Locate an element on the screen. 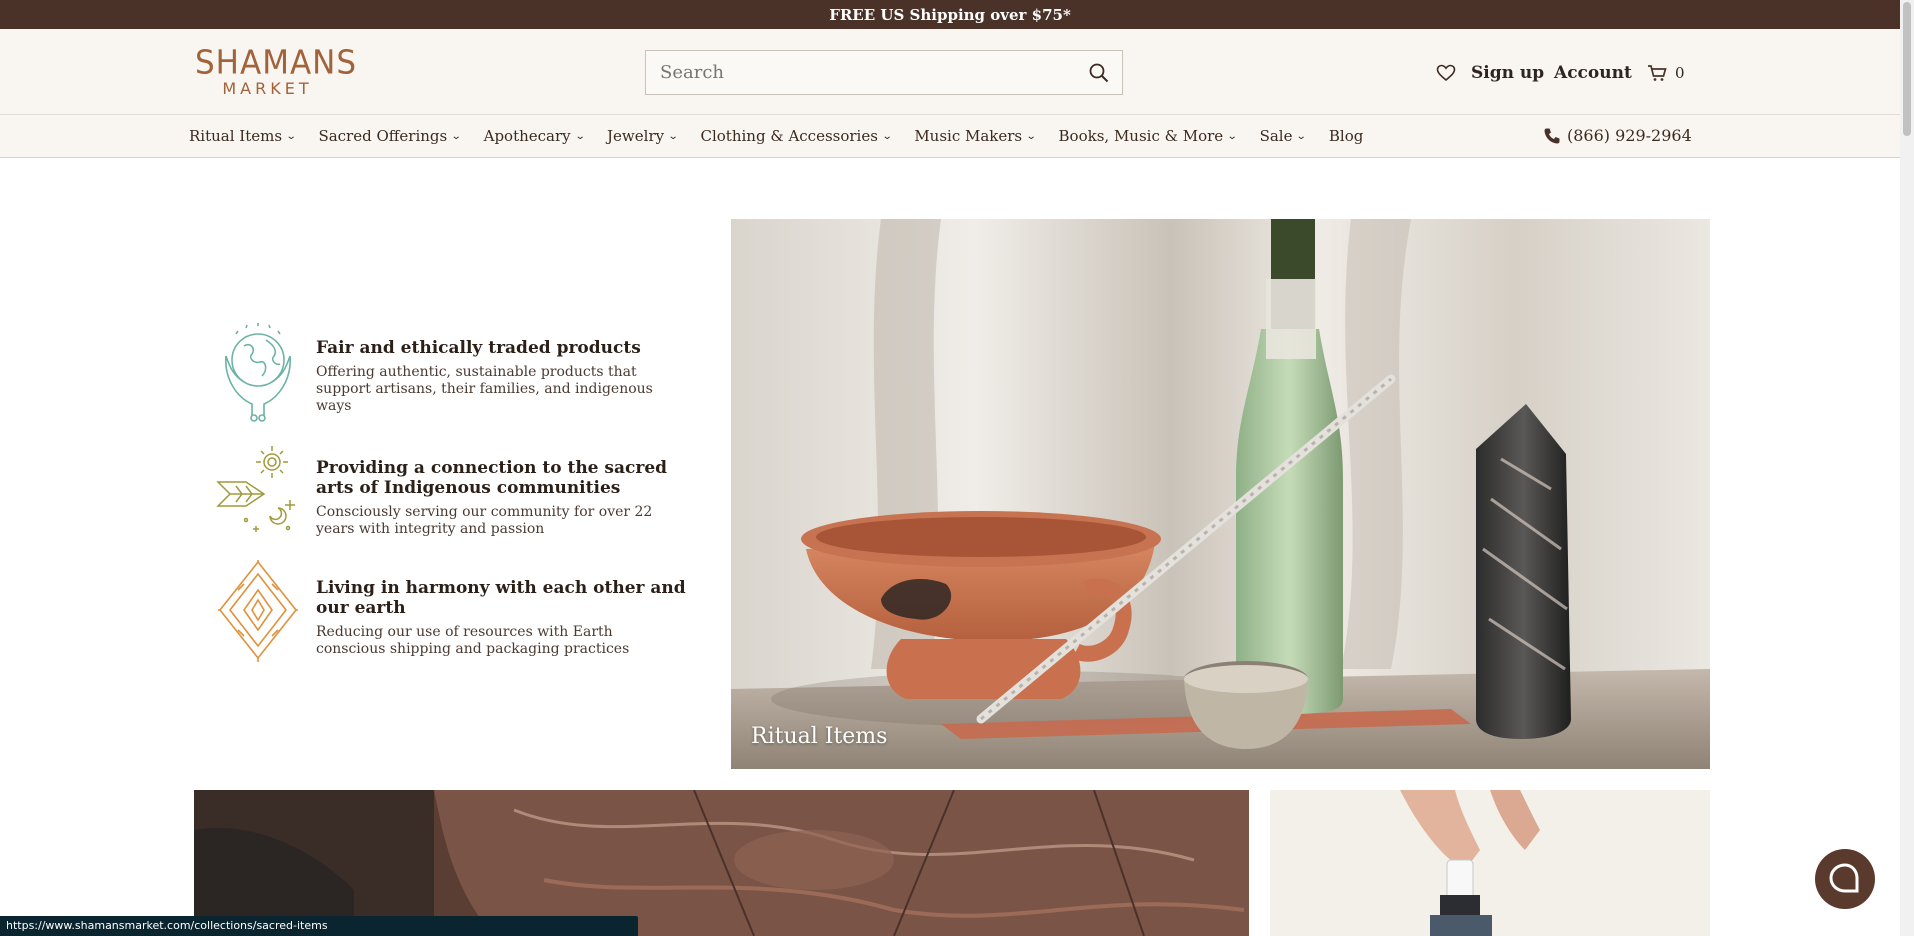 The width and height of the screenshot is (1914, 936). phone-link: (866) 929-2964 is located at coordinates (1617, 135).